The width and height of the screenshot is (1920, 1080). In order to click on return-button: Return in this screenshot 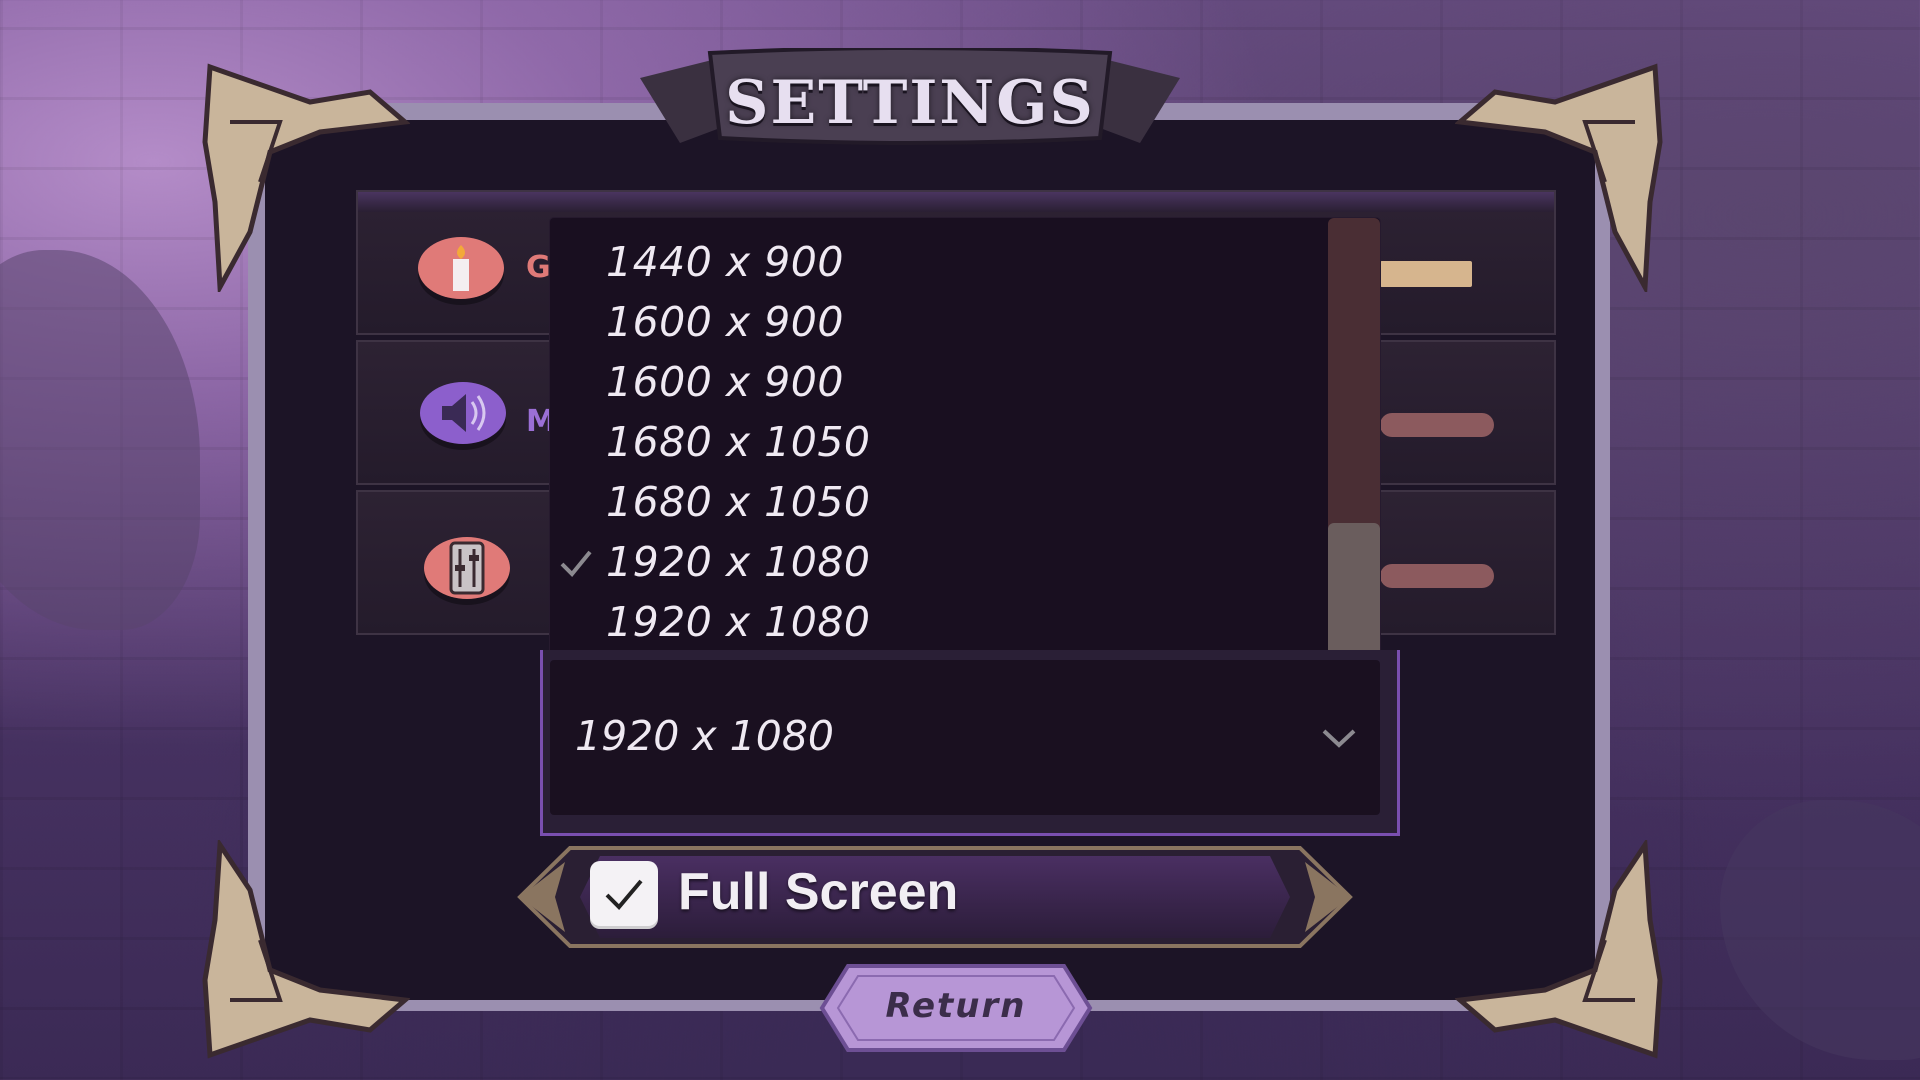, I will do `click(956, 1008)`.